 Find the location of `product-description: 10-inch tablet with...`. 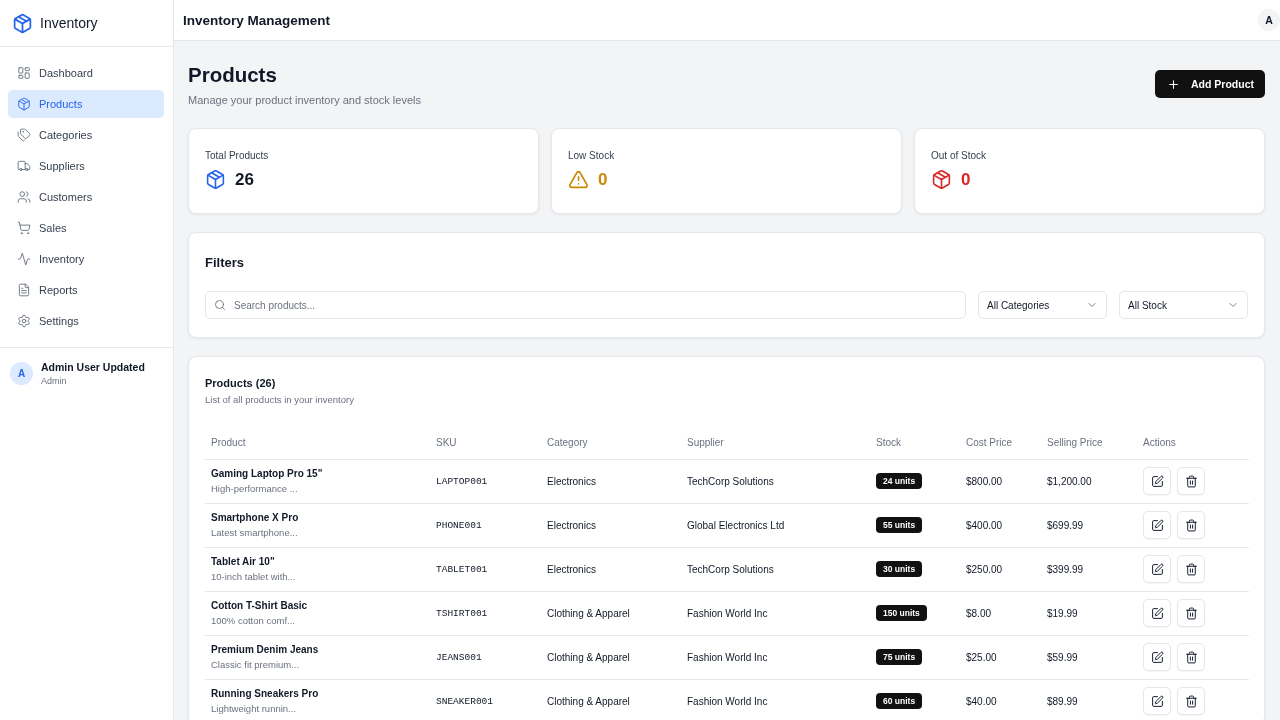

product-description: 10-inch tablet with... is located at coordinates (254, 576).